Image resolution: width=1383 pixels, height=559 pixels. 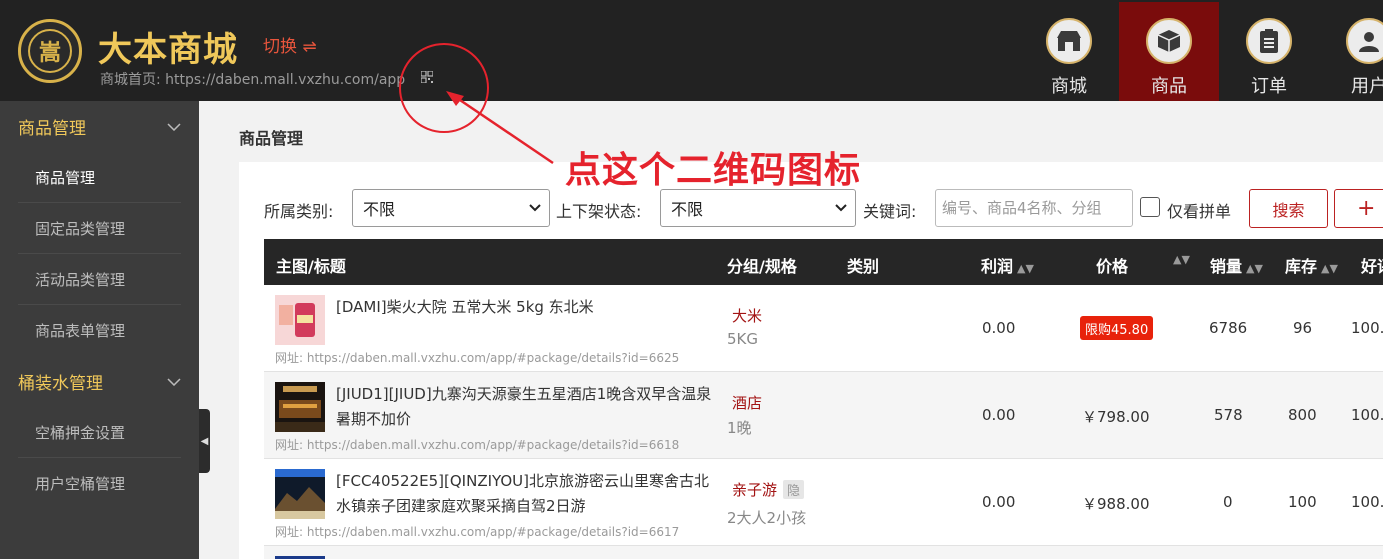 What do you see at coordinates (455, 98) in the screenshot?
I see `arrowhead-icon` at bounding box center [455, 98].